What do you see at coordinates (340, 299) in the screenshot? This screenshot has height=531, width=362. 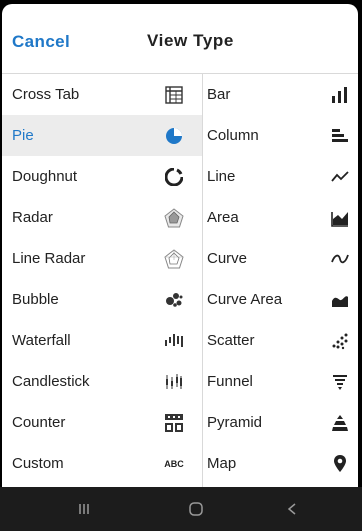 I see `curve-area-icon` at bounding box center [340, 299].